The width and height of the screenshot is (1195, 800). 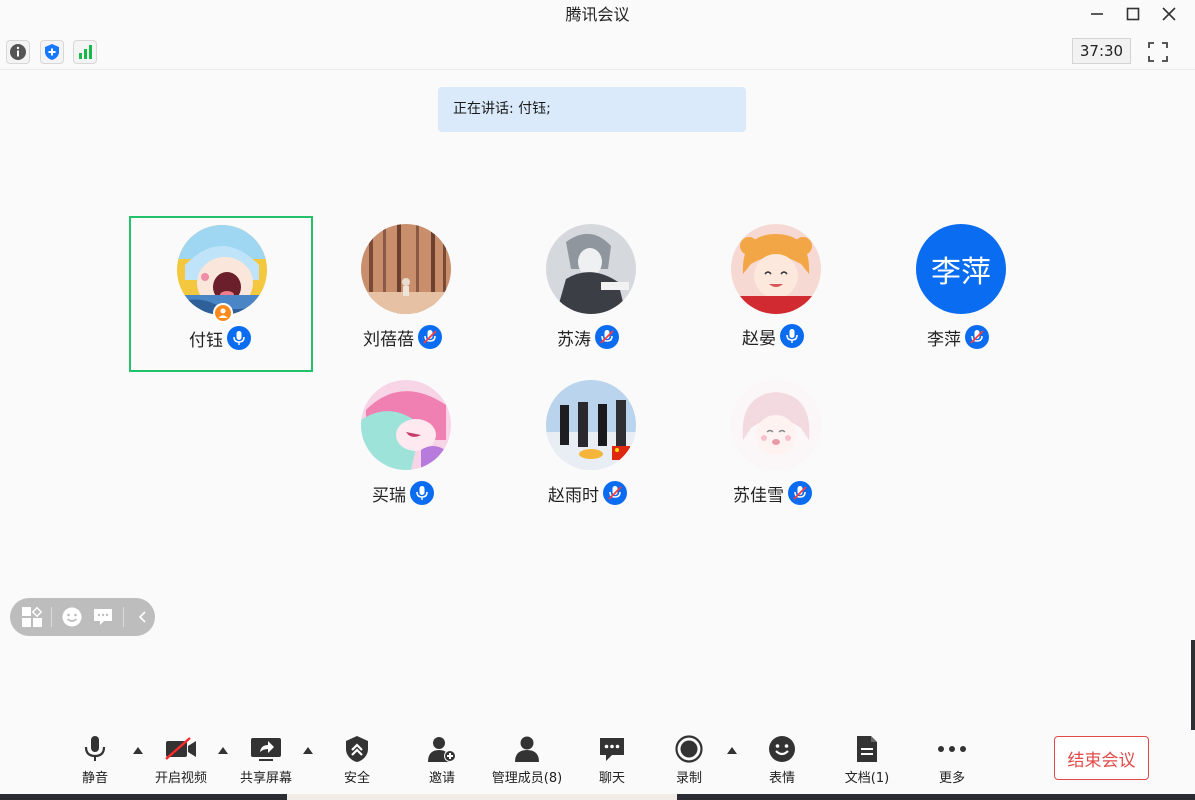 I want to click on person-icon, so click(x=223, y=313).